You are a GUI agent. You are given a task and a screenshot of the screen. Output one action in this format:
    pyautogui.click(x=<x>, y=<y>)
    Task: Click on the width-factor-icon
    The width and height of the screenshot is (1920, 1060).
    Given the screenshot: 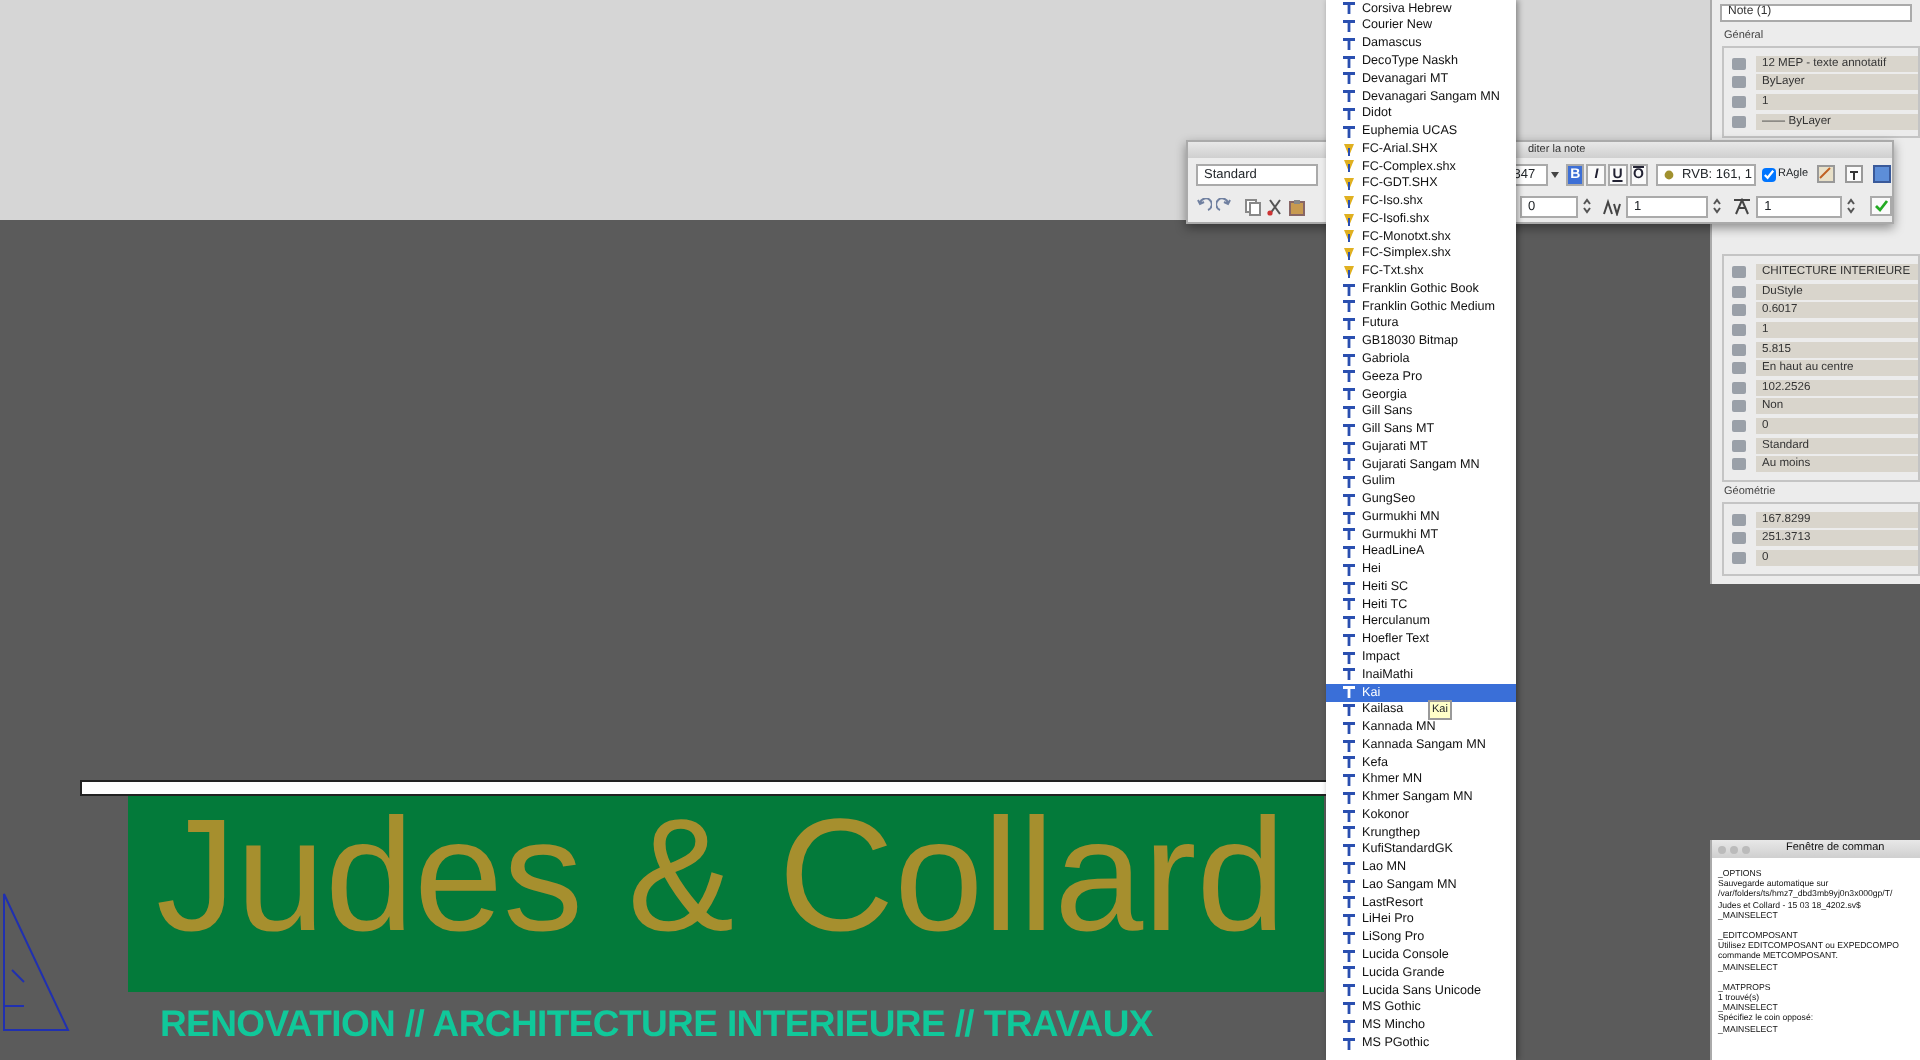 What is the action you would take?
    pyautogui.click(x=1742, y=206)
    